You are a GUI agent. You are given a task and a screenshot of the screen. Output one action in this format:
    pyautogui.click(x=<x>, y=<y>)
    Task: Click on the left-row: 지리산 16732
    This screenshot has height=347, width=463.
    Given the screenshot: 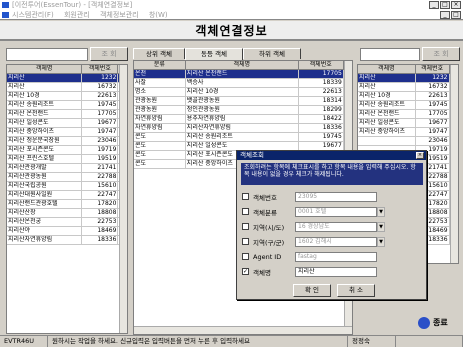 What is the action you would take?
    pyautogui.click(x=67, y=87)
    